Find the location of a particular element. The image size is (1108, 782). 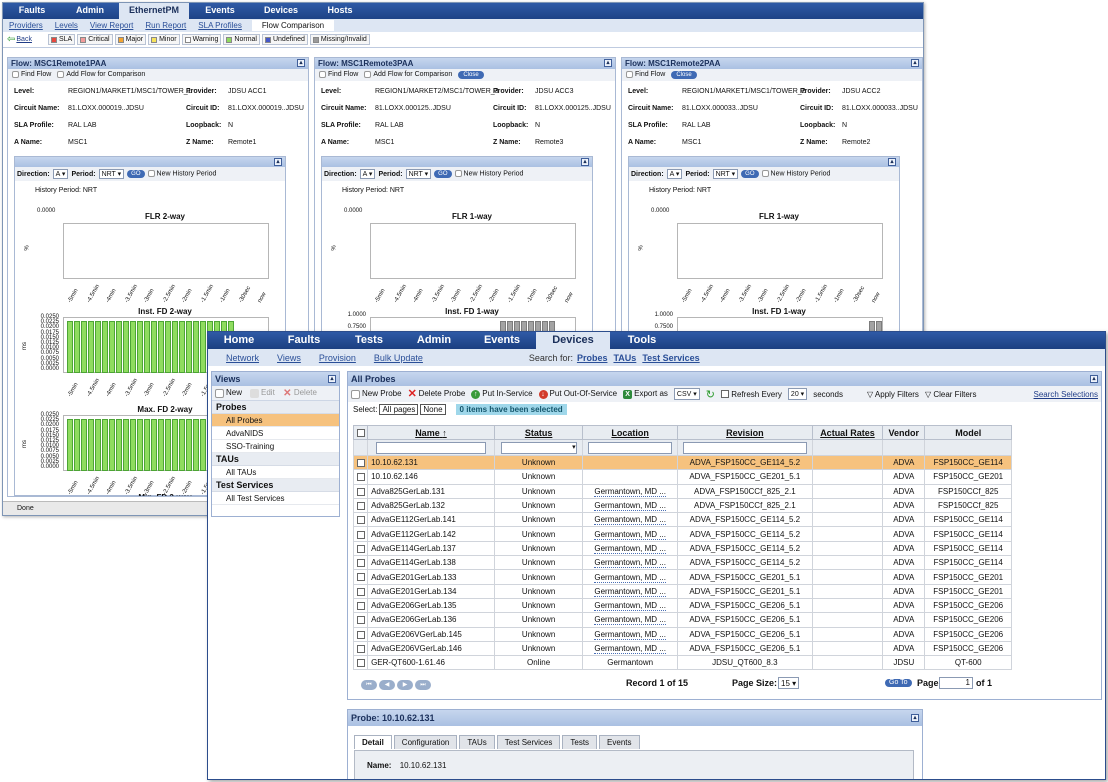

page-size-select: 15 ▾ is located at coordinates (789, 683).